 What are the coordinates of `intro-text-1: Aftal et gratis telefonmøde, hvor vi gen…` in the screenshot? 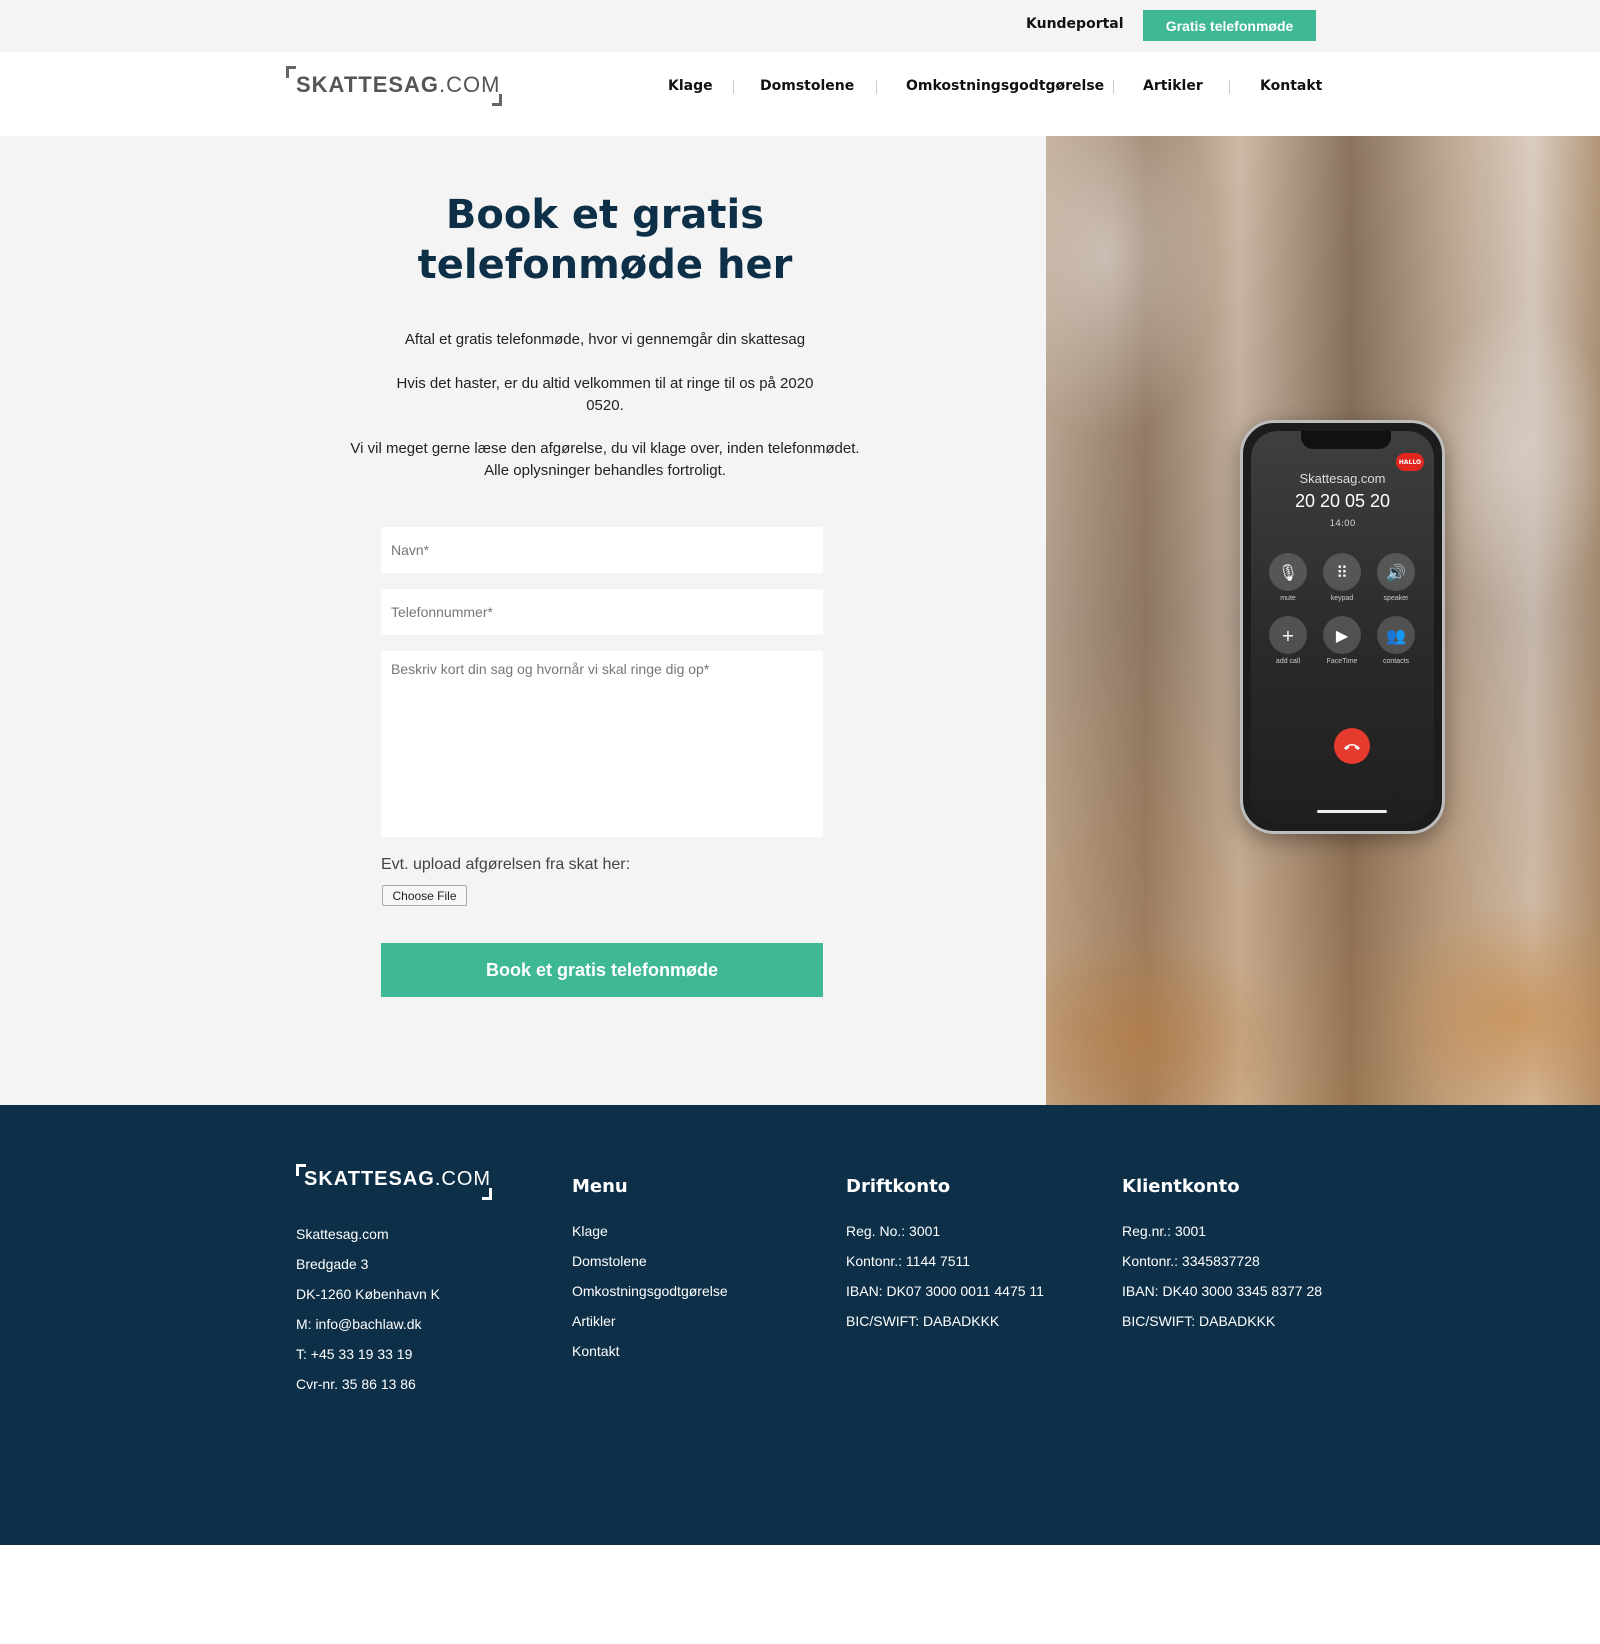 It's located at (605, 339).